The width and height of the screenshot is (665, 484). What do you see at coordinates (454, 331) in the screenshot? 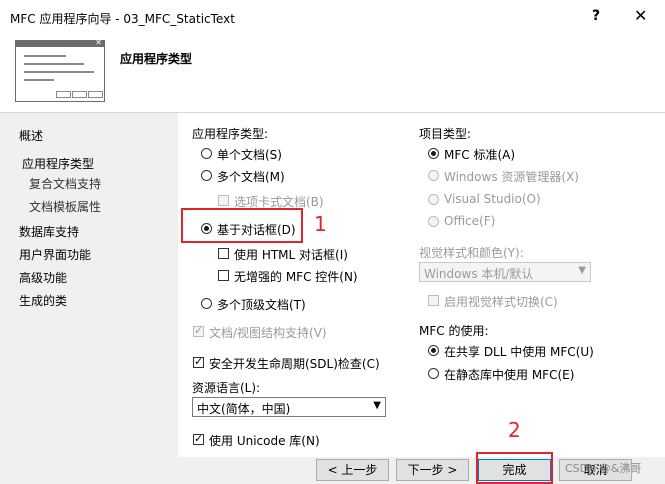
I see `mfc-use-label: MFC 的使用:` at bounding box center [454, 331].